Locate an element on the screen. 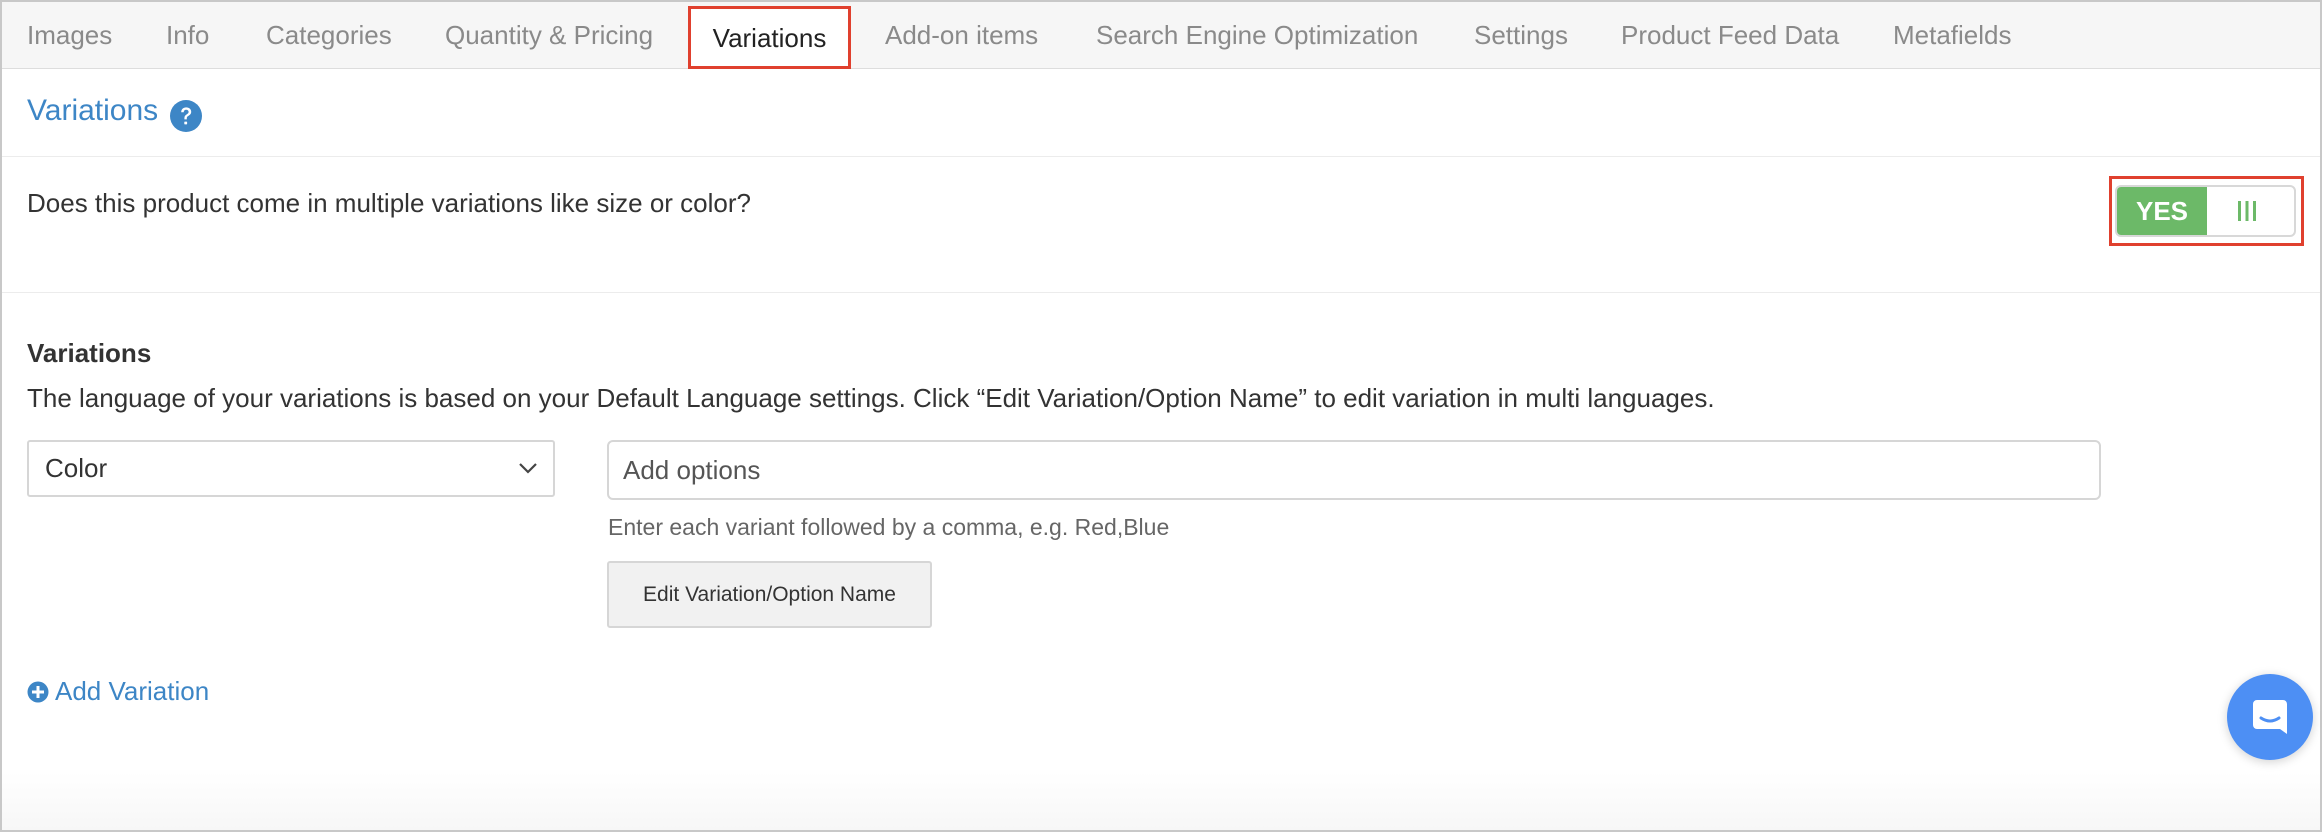 The width and height of the screenshot is (2322, 832). tab-quantity-pricing: Quantity & Pricing is located at coordinates (549, 35).